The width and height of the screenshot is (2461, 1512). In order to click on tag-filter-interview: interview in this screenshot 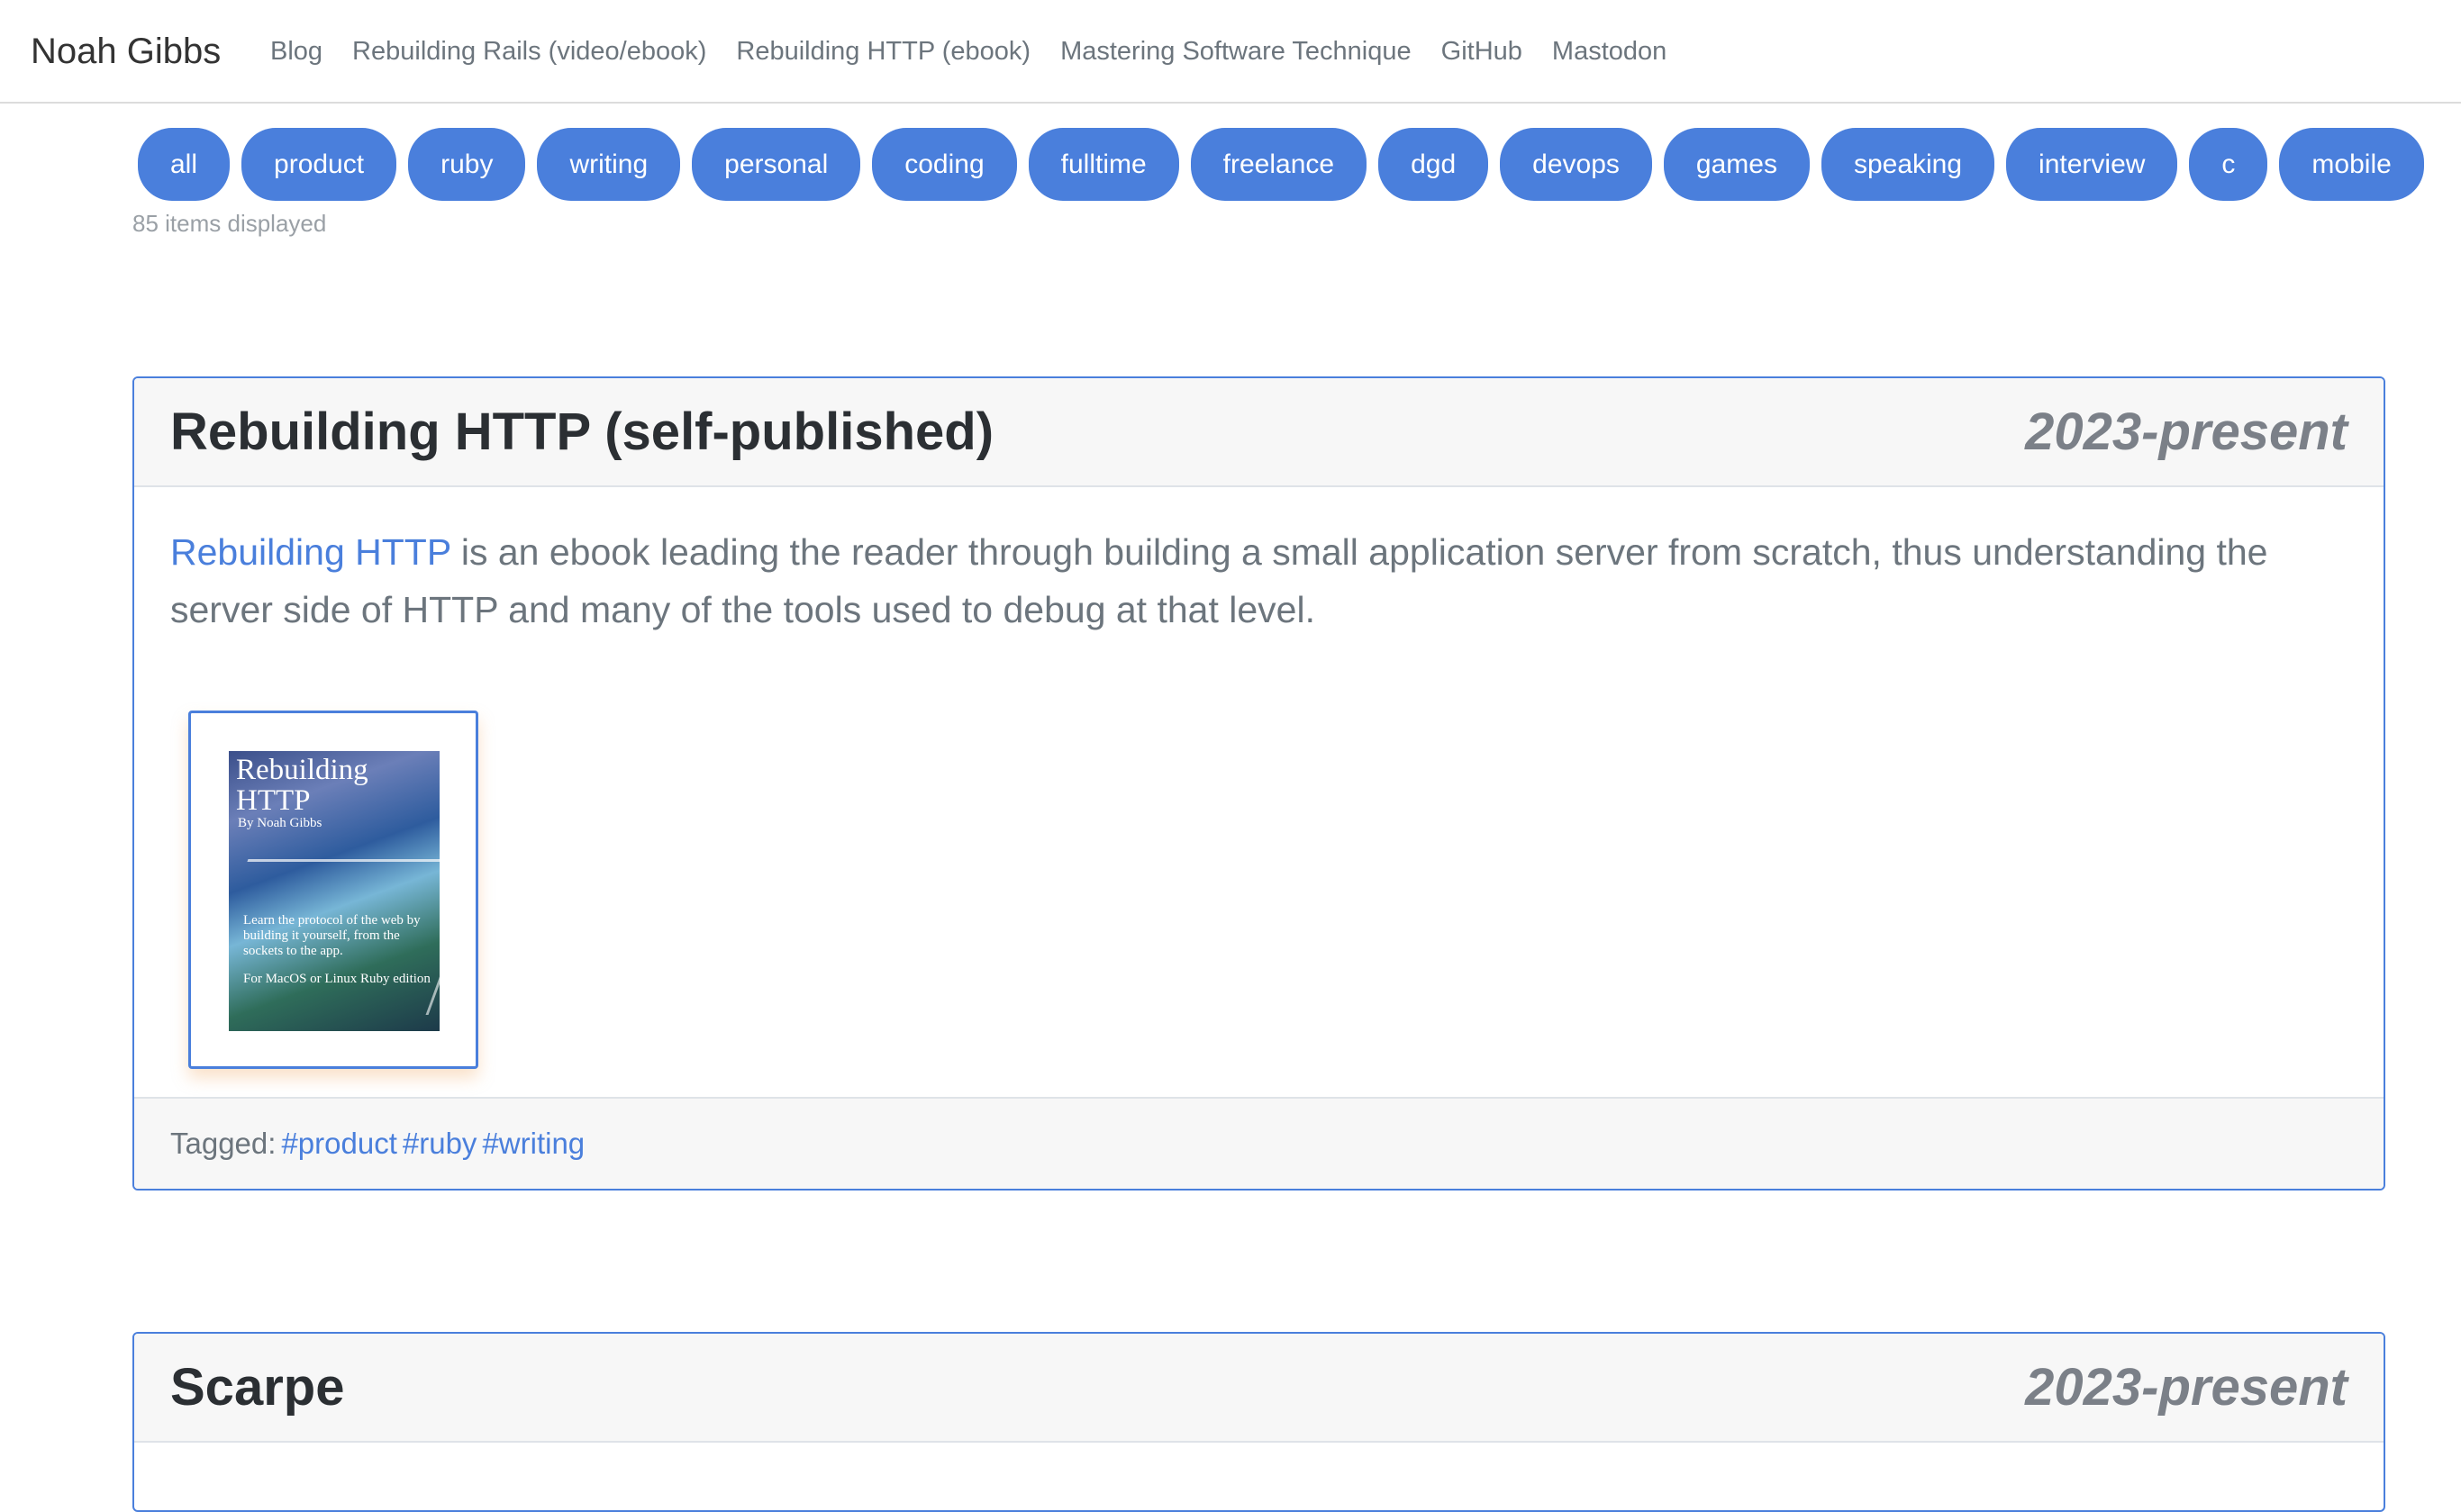, I will do `click(2092, 164)`.